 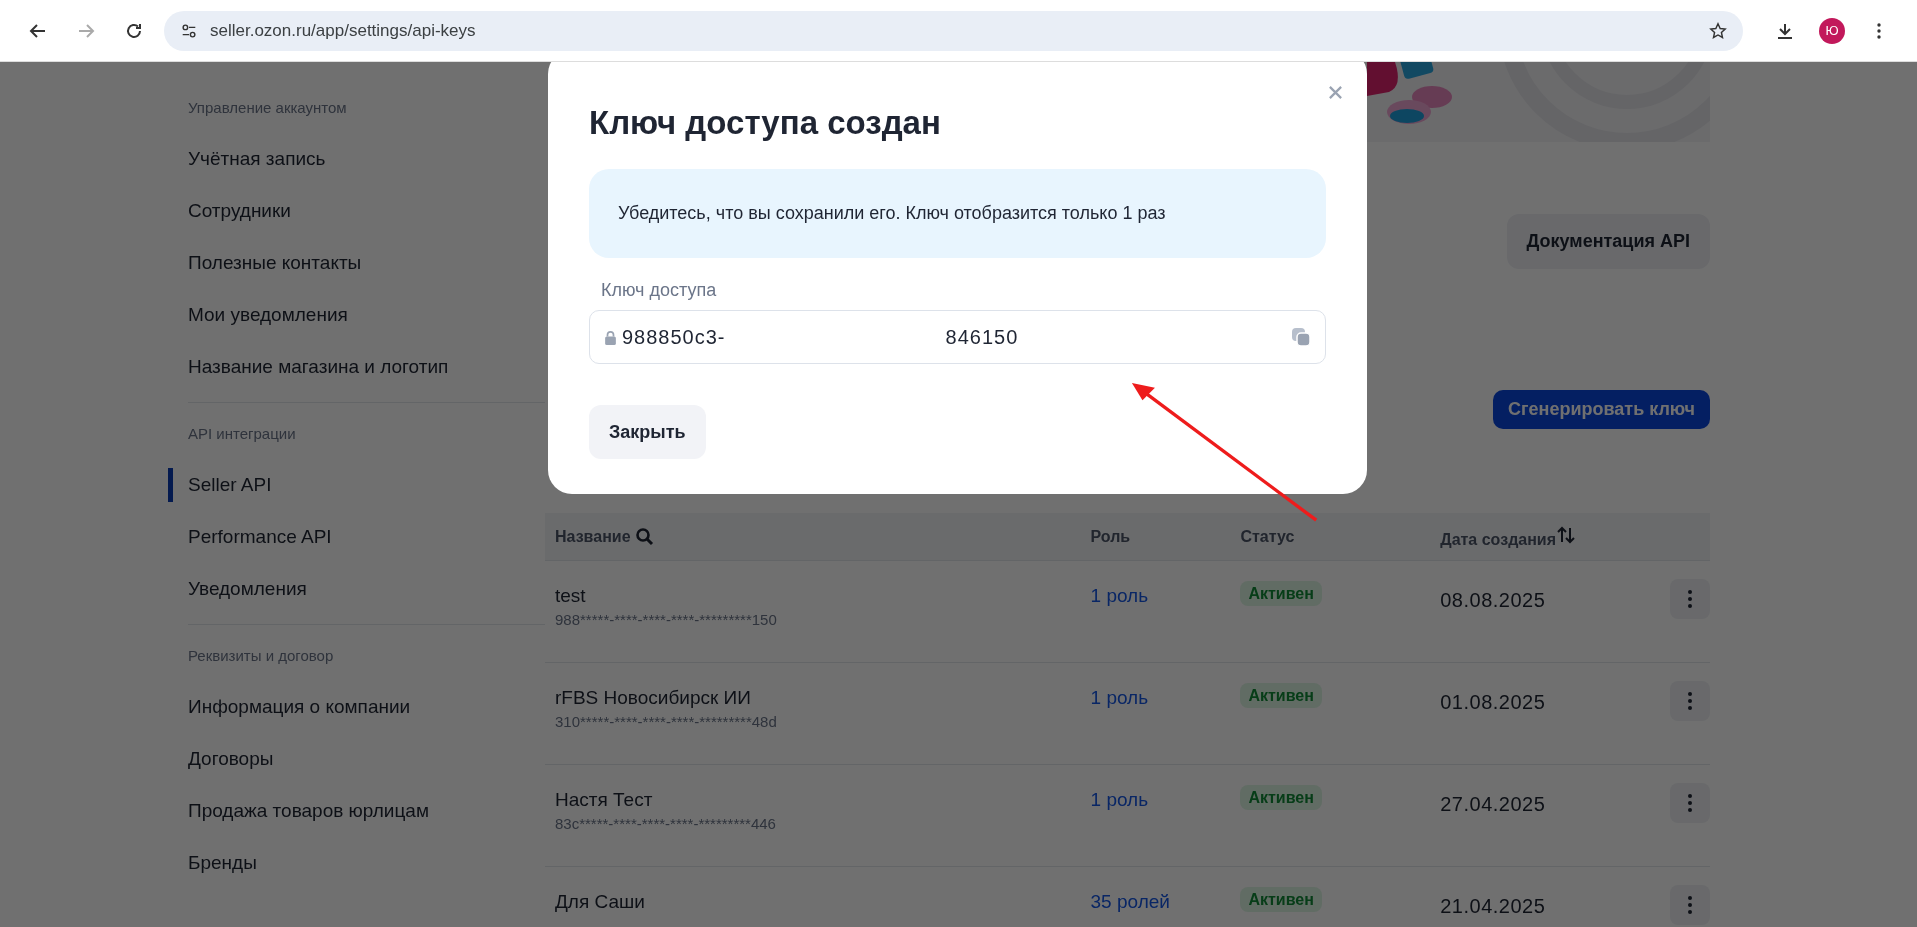 I want to click on lock-icon, so click(x=610, y=337).